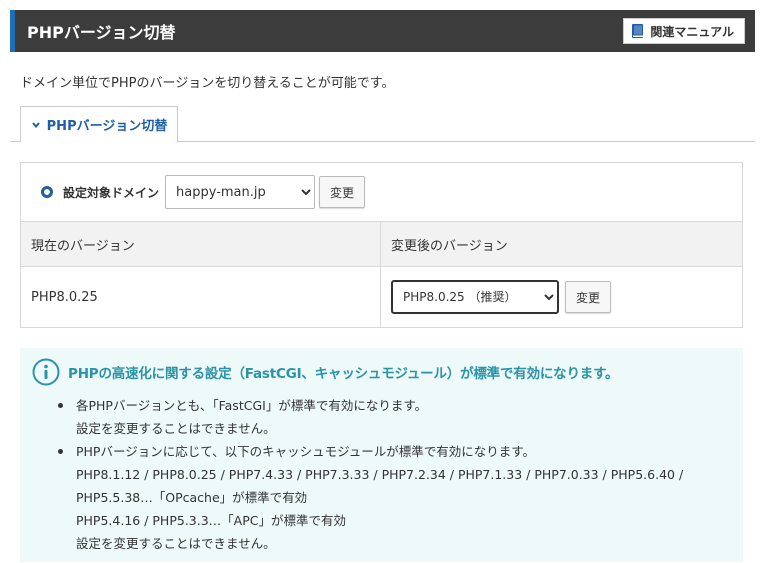 This screenshot has width=765, height=563. Describe the element at coordinates (475, 297) in the screenshot. I see `php-version-select: PHP8.0.25 （推奨）` at that location.